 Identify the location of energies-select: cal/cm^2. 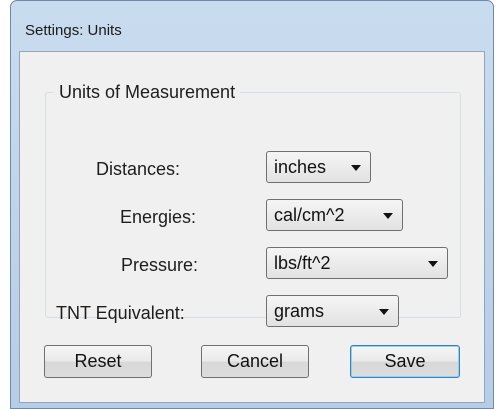
(334, 215).